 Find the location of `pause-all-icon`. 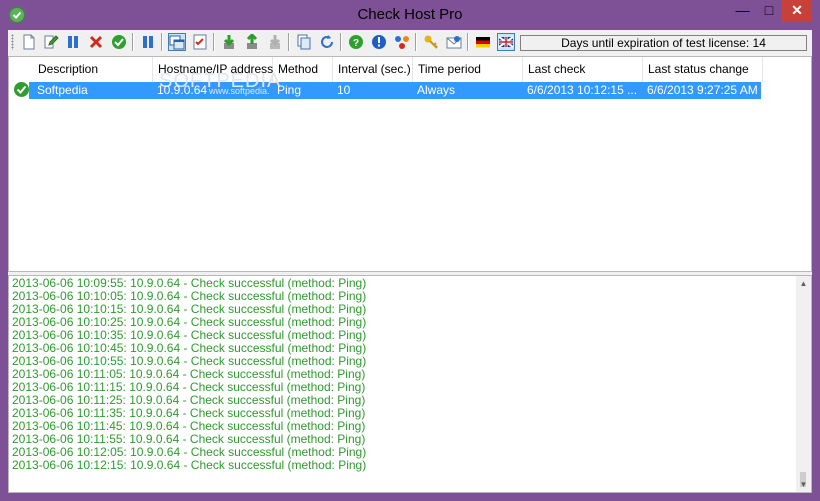

pause-all-icon is located at coordinates (148, 42).